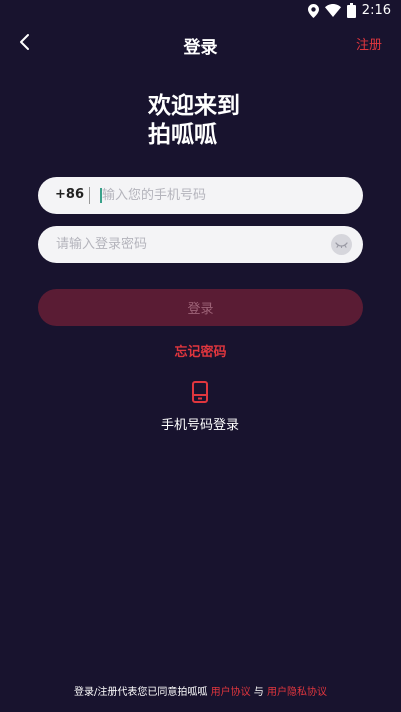  What do you see at coordinates (182, 135) in the screenshot?
I see `welcome-line-2: 拍呱呱` at bounding box center [182, 135].